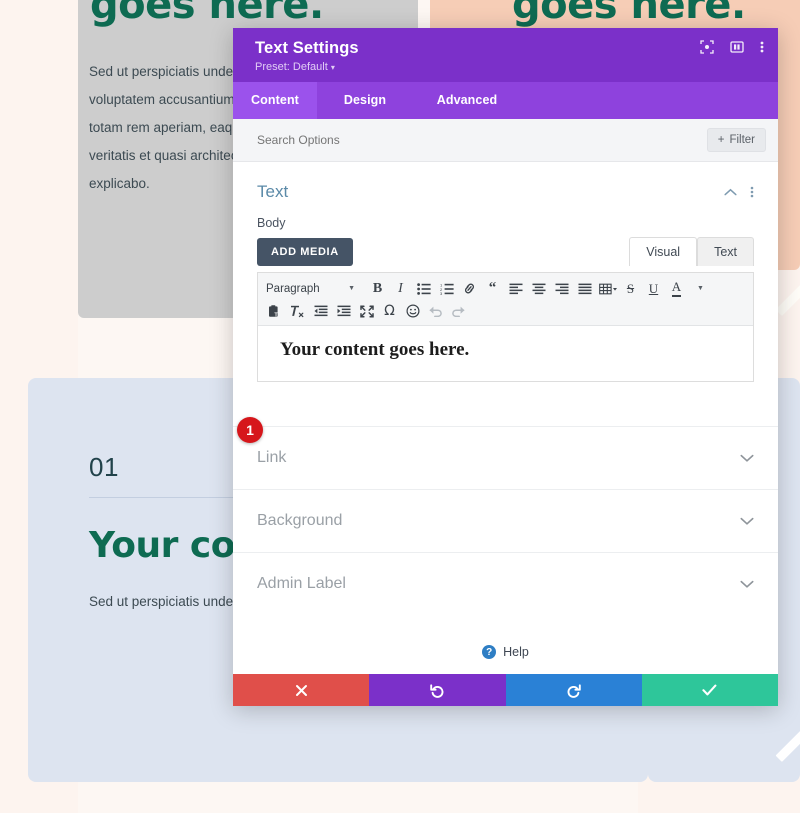  Describe the element at coordinates (375, 349) in the screenshot. I see `editor-content-text: Your content goes here.` at that location.